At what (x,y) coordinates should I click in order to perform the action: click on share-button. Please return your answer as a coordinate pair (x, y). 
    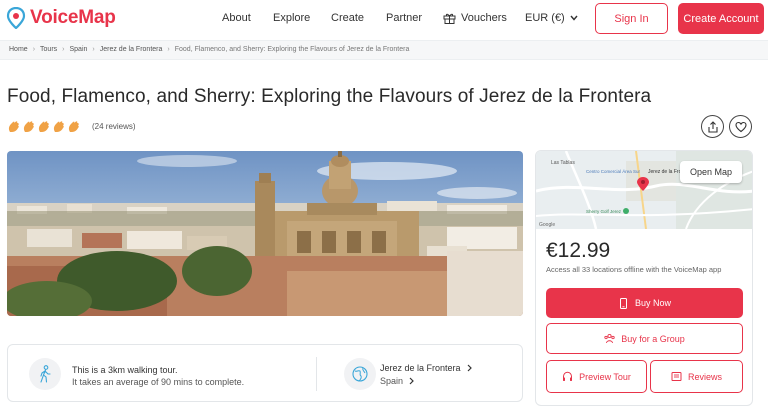
    Looking at the image, I should click on (712, 126).